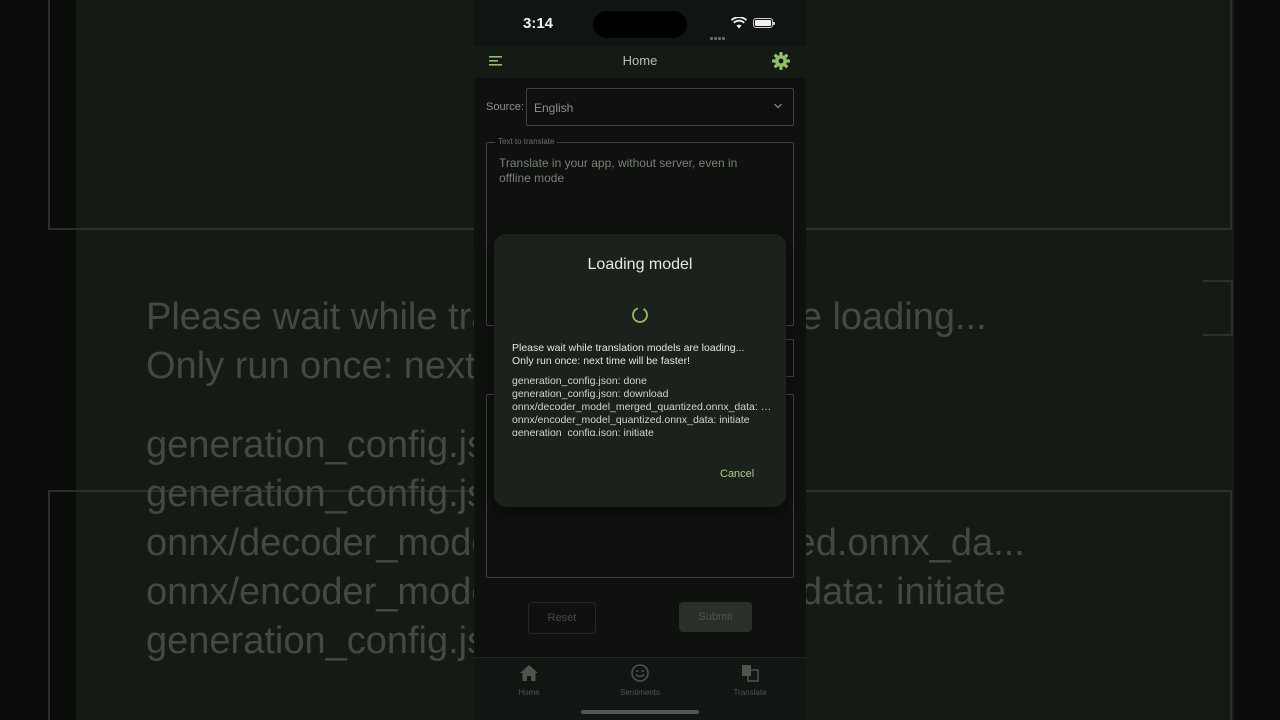 This screenshot has width=1280, height=720. I want to click on source-language-value: English, so click(554, 108).